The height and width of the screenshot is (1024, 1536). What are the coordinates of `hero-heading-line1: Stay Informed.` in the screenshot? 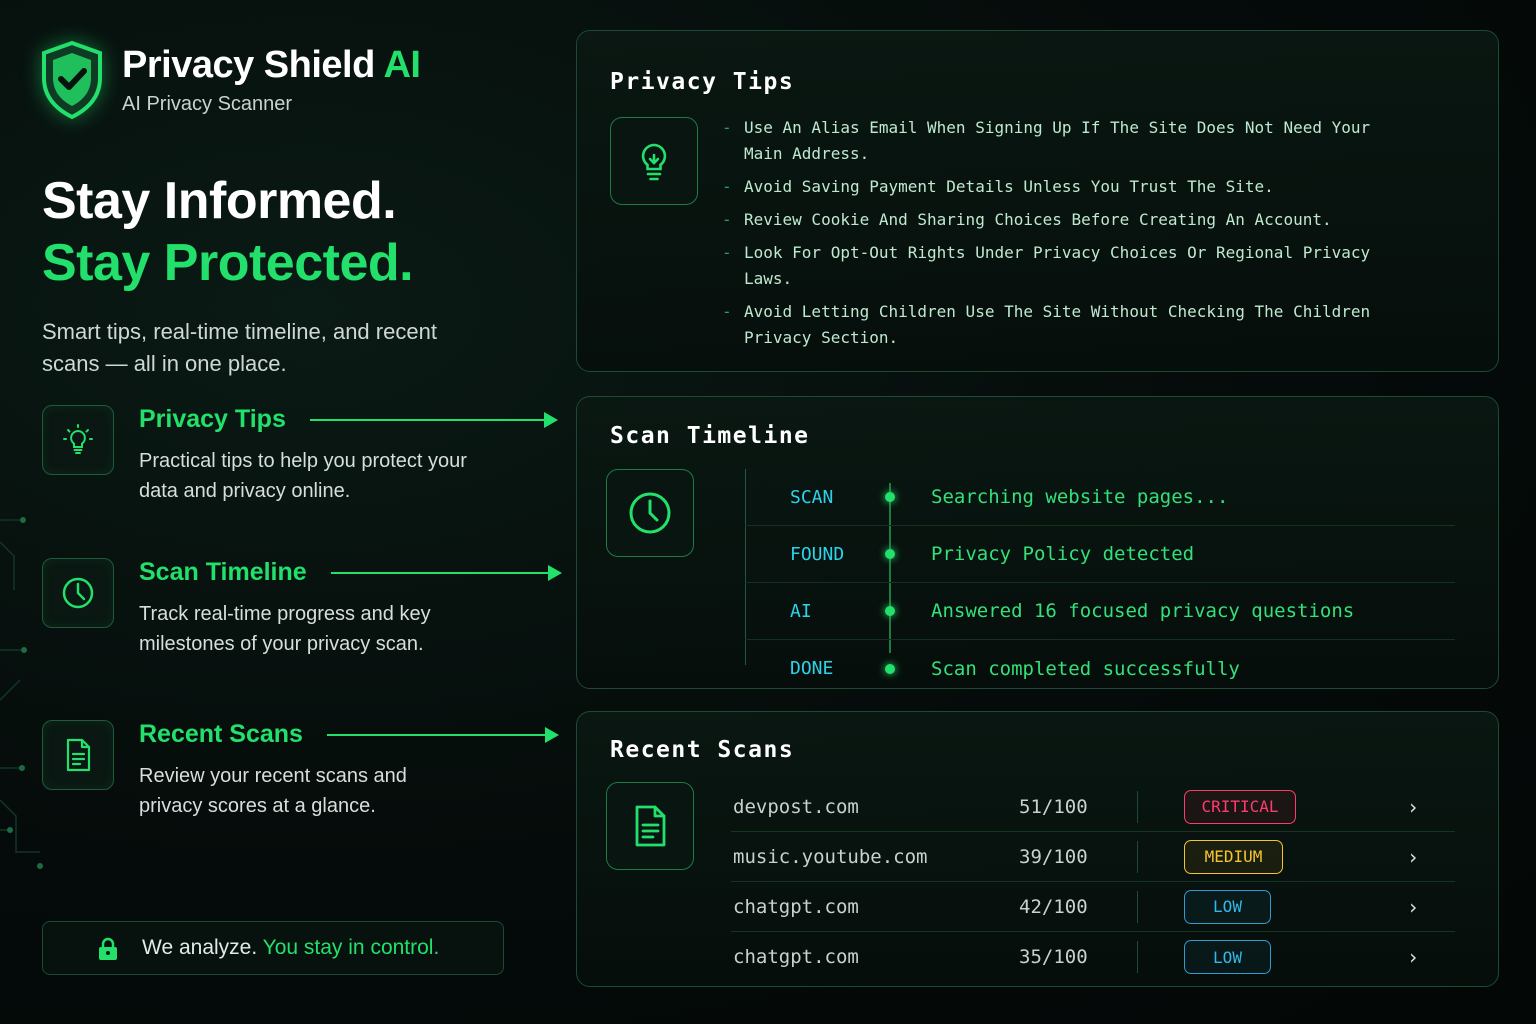 It's located at (219, 201).